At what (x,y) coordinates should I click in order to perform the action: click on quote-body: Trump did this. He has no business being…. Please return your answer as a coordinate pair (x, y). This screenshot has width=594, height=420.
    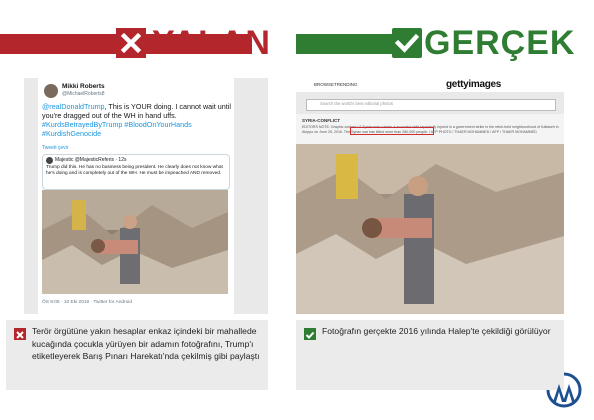
    Looking at the image, I should click on (134, 170).